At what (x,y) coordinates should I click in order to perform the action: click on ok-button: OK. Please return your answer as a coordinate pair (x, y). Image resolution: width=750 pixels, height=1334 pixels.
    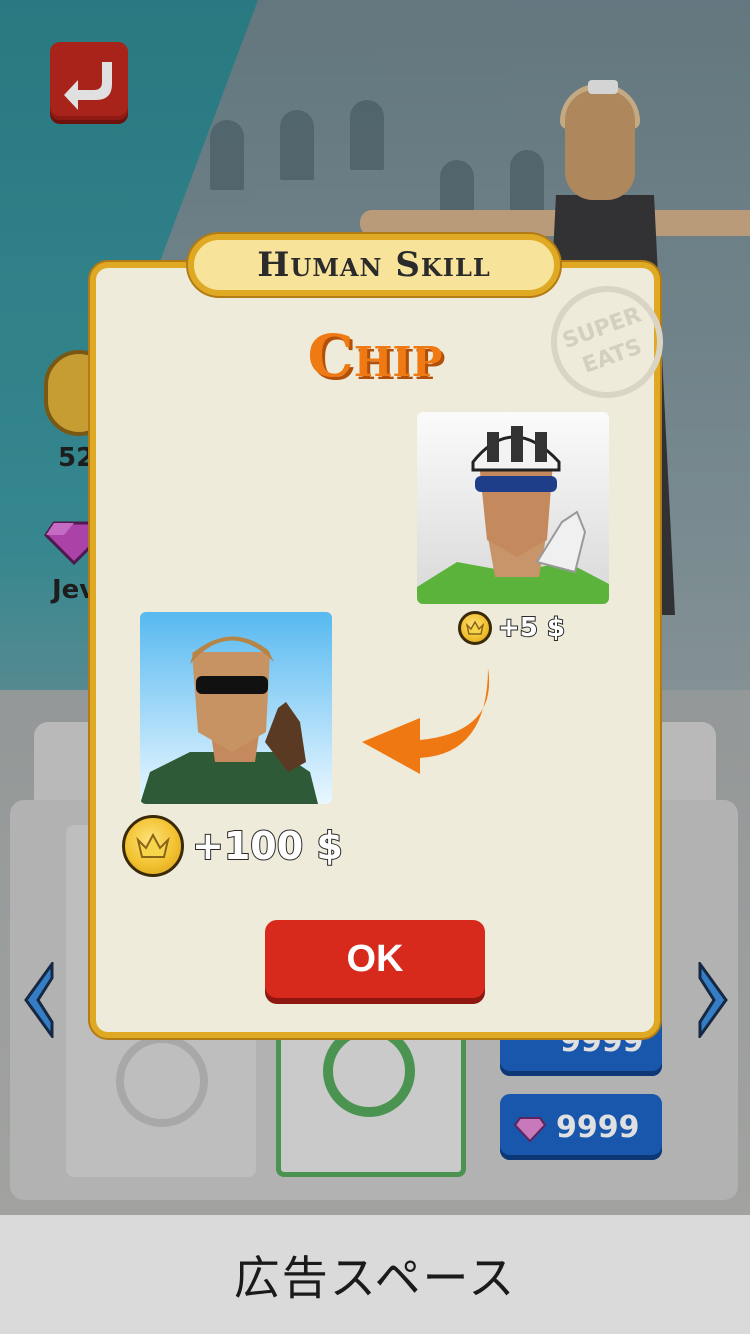
    Looking at the image, I should click on (375, 959).